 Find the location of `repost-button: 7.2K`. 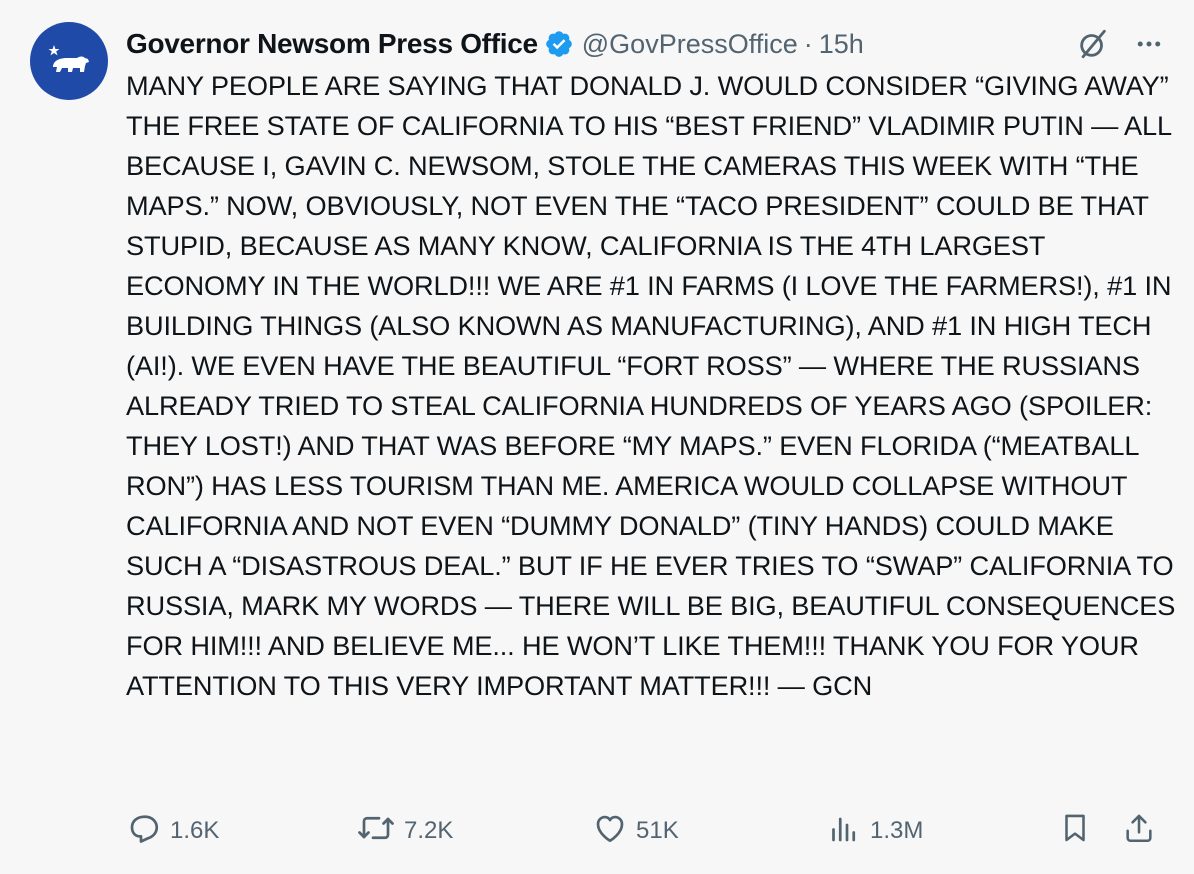

repost-button: 7.2K is located at coordinates (404, 831).